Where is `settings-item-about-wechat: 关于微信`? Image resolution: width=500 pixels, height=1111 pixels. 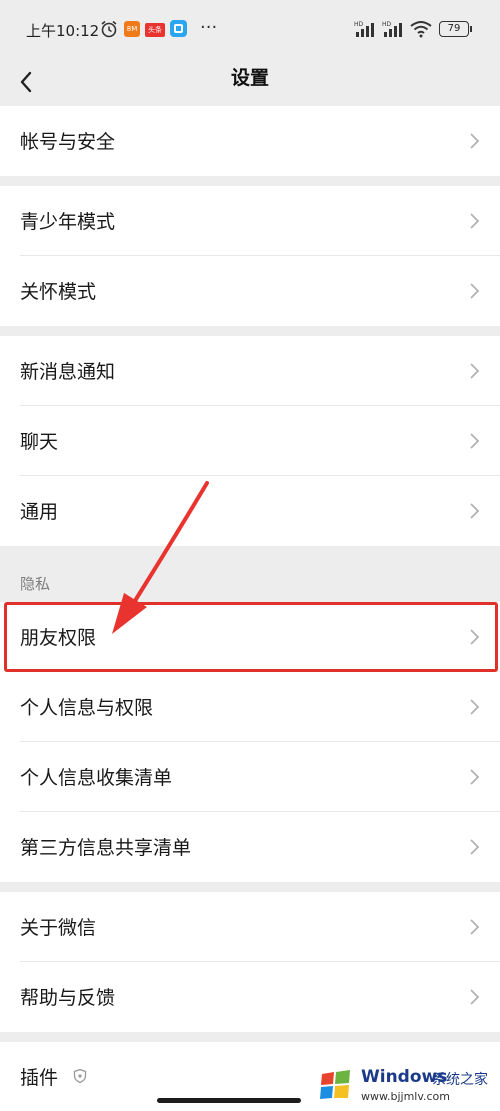 settings-item-about-wechat: 关于微信 is located at coordinates (250, 927).